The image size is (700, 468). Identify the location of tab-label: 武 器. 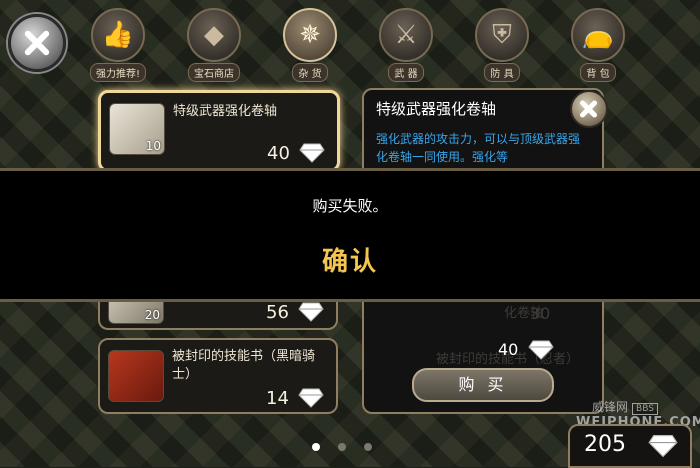
(406, 72).